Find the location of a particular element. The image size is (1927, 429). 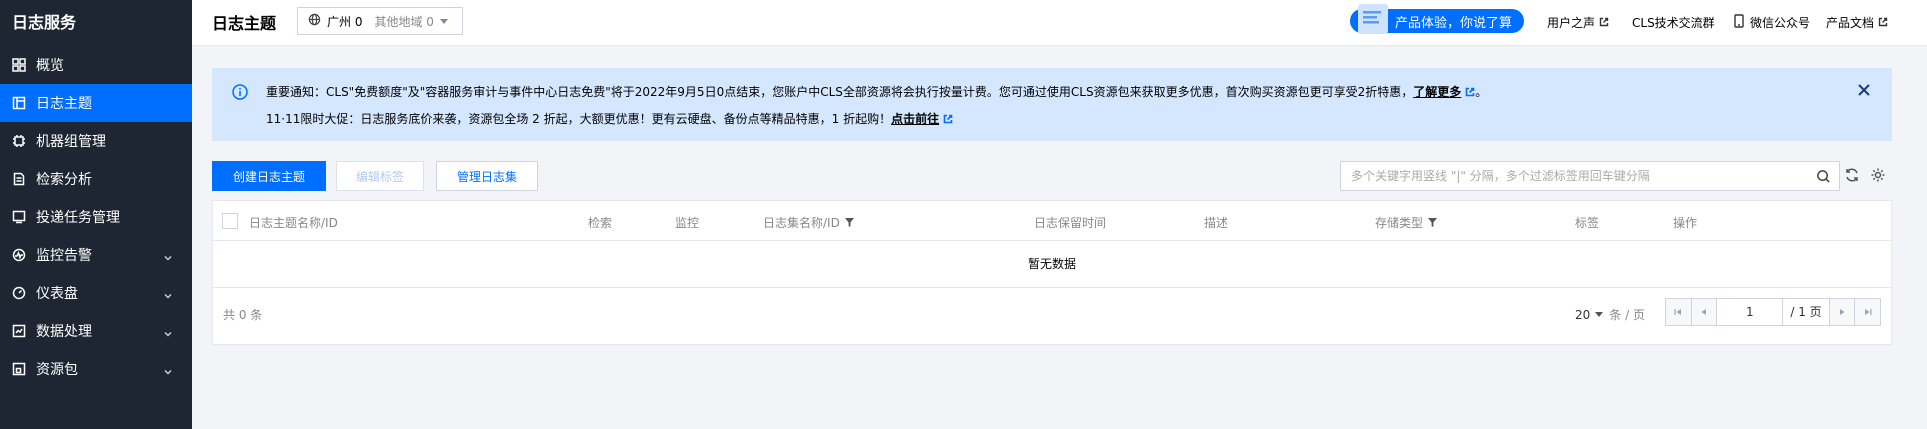

caret-down-icon is located at coordinates (1599, 314).